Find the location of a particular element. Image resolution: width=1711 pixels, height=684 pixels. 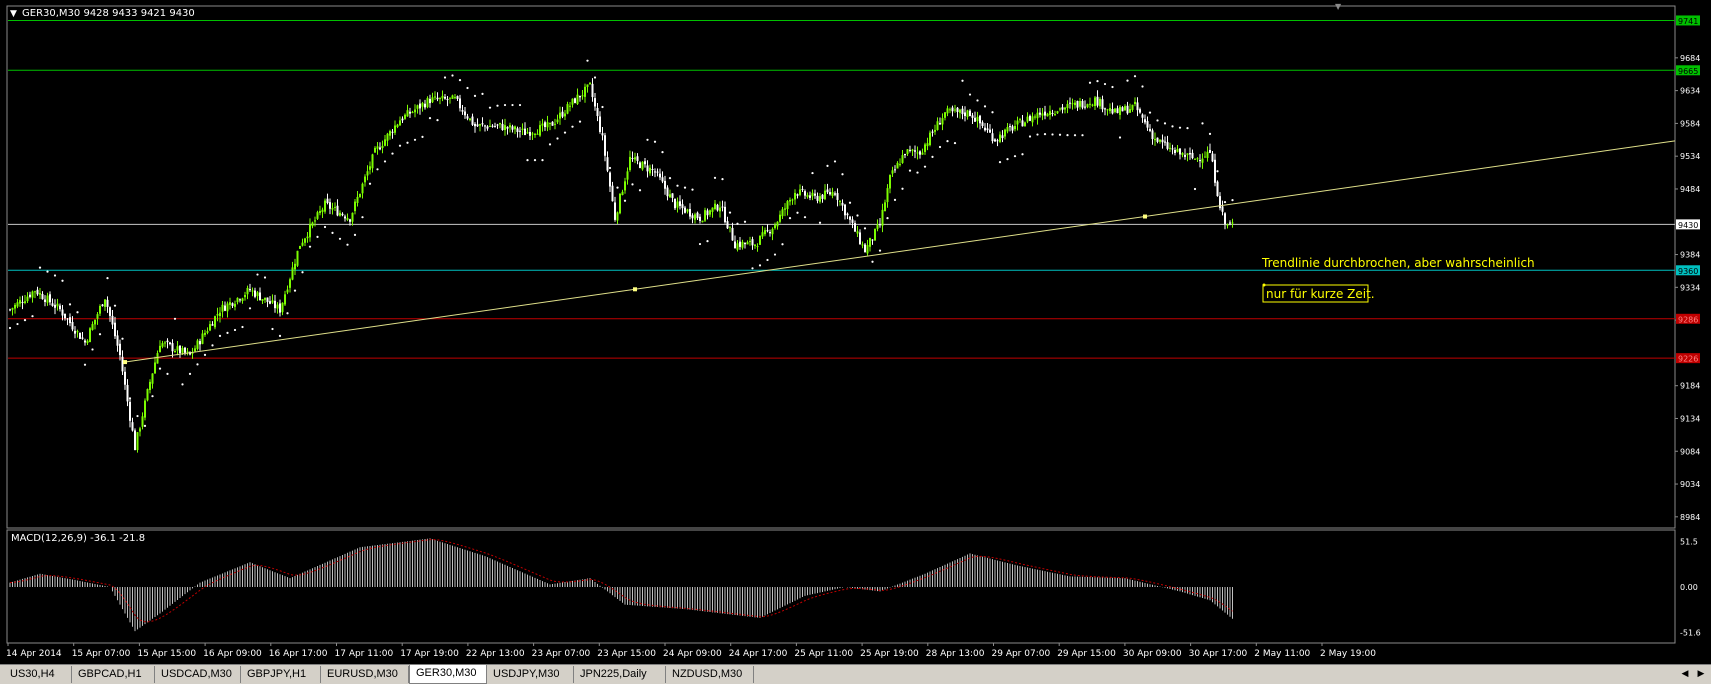

chart-shift-marker-icon: ▼ is located at coordinates (1338, 6).